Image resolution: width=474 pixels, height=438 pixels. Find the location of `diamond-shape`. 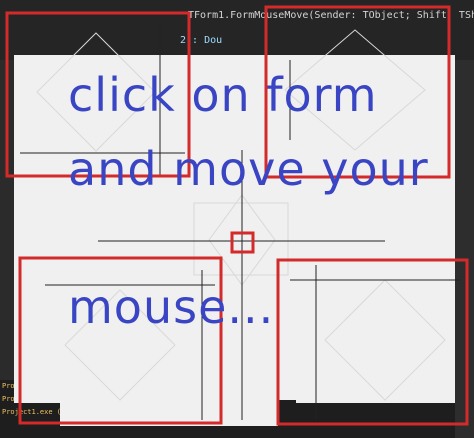

diamond-shape is located at coordinates (385, 340).